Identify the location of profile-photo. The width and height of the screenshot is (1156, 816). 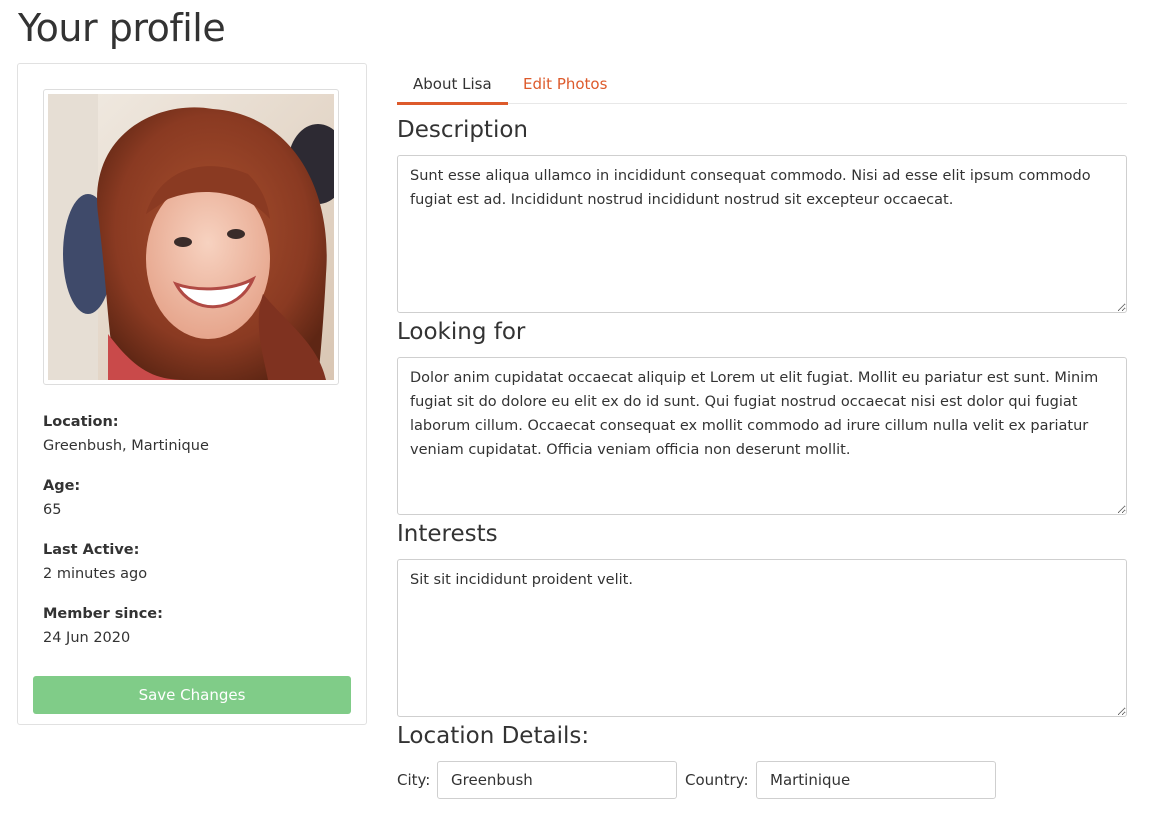
(191, 237).